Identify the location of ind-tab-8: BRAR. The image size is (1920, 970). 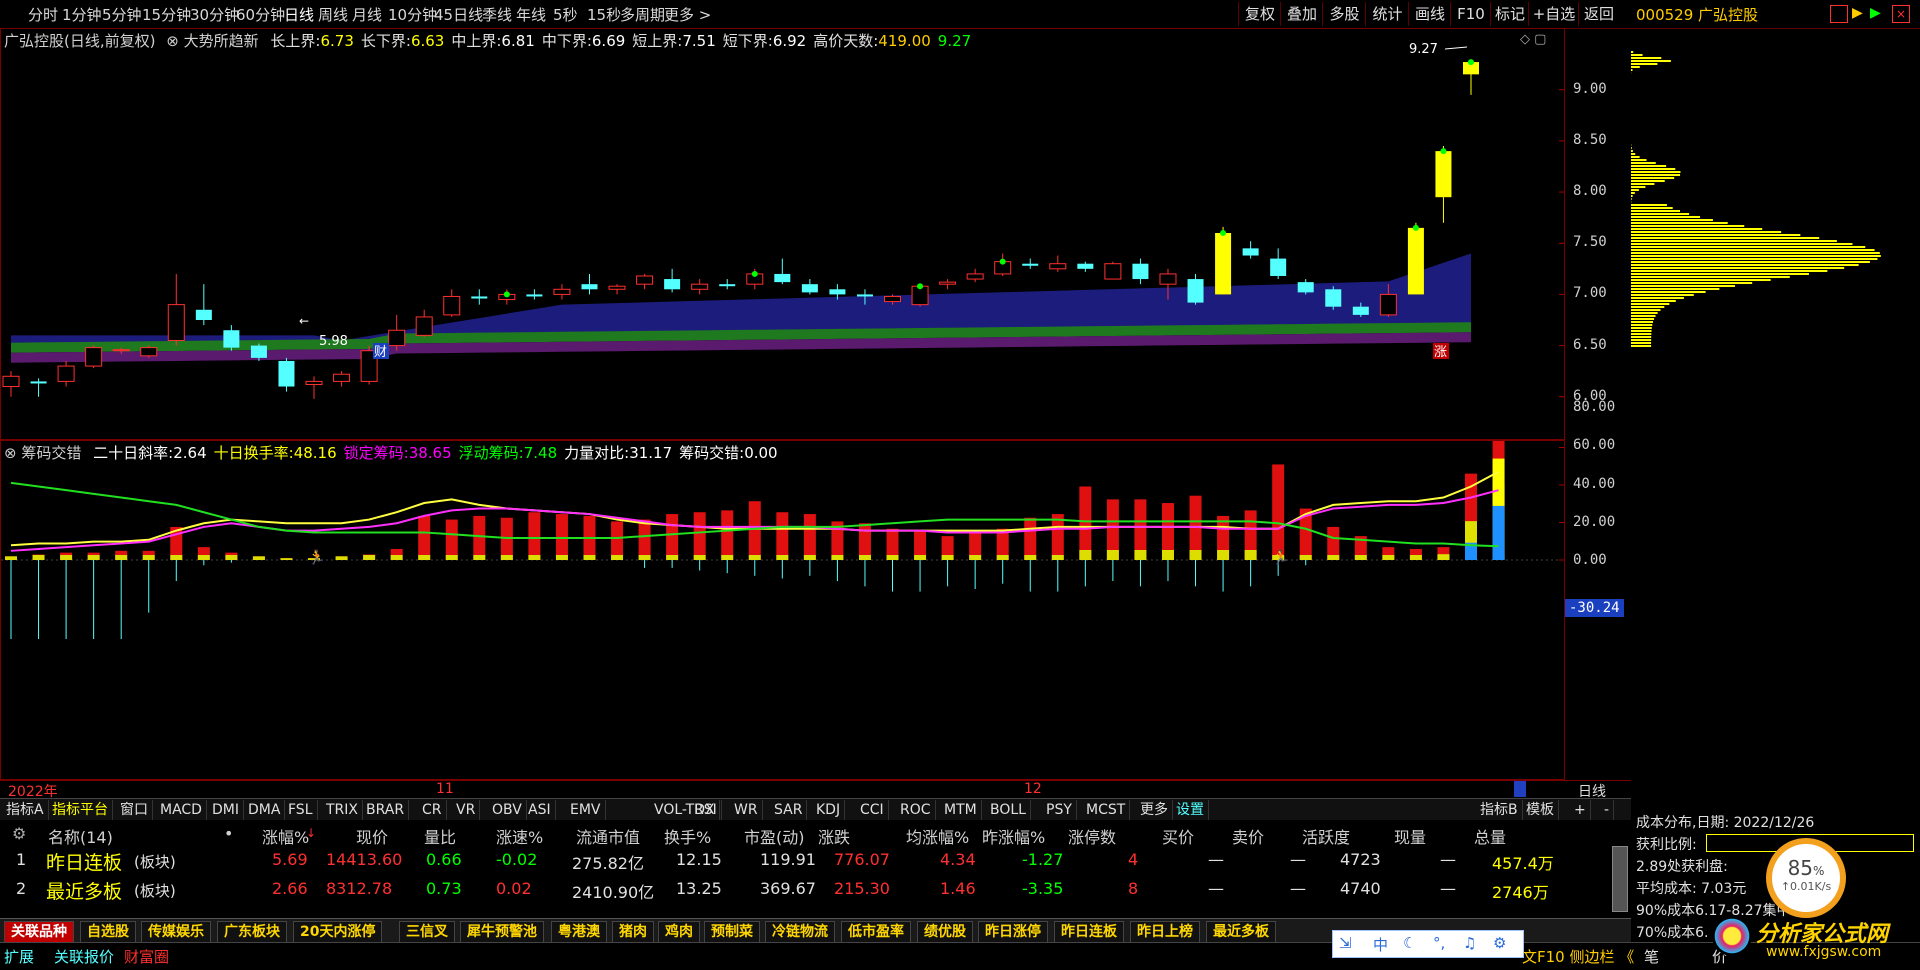
(386, 810).